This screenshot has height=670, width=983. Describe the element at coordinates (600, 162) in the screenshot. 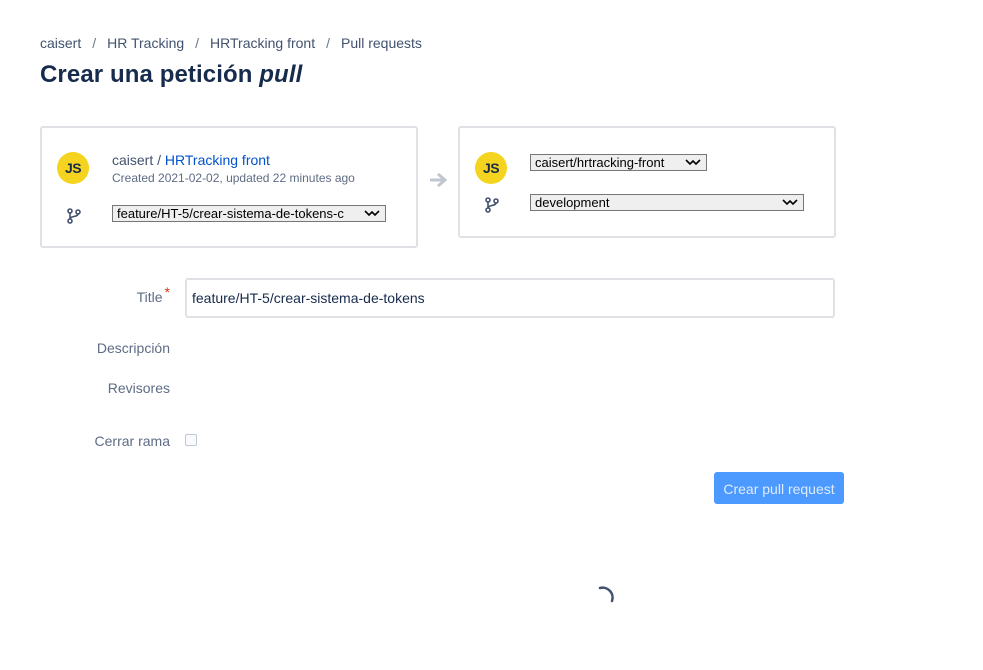

I see `destination-repo-value: caisert/hrtracking-front` at that location.